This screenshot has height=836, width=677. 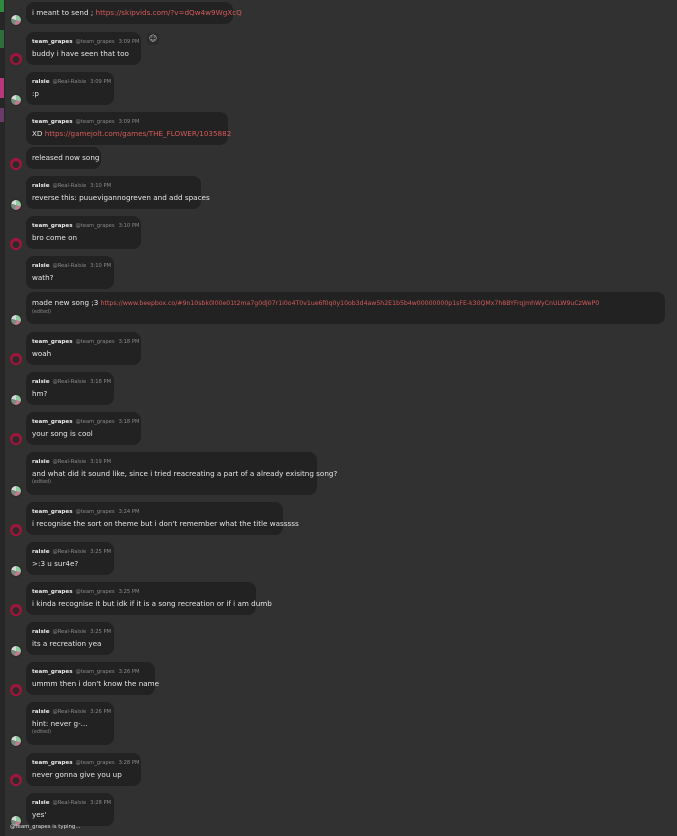 What do you see at coordinates (101, 462) in the screenshot?
I see `timestamp: 3:19 PM` at bounding box center [101, 462].